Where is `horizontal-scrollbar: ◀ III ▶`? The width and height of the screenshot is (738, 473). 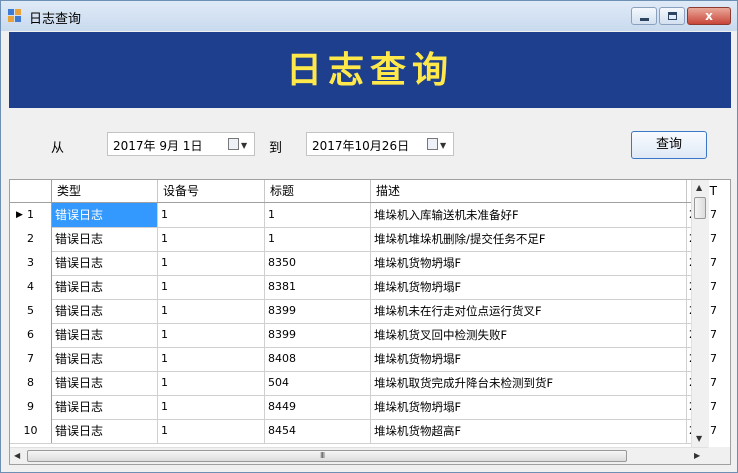
horizontal-scrollbar: ◀ III ▶ is located at coordinates (359, 455).